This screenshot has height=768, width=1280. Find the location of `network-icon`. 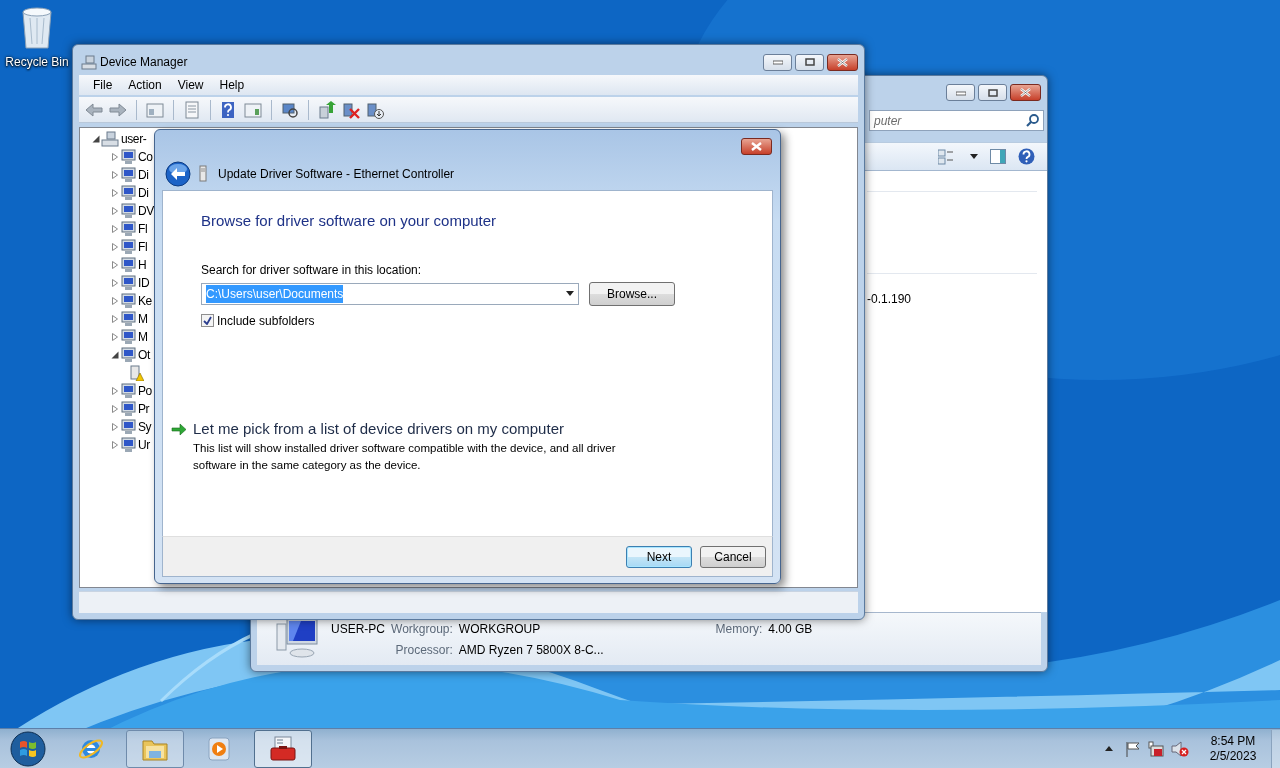

network-icon is located at coordinates (1156, 748).